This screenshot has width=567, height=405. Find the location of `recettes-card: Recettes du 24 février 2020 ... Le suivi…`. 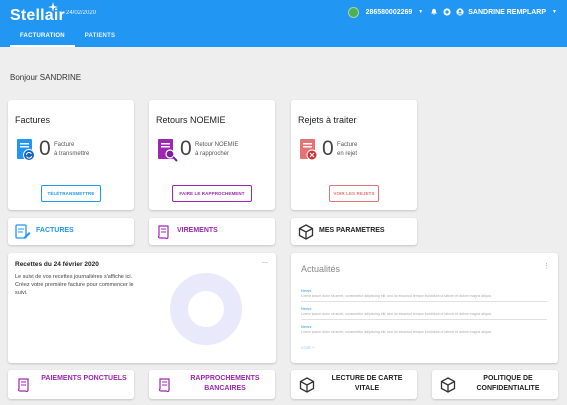

recettes-card: Recettes du 24 février 2020 ... Le suivi… is located at coordinates (142, 308).